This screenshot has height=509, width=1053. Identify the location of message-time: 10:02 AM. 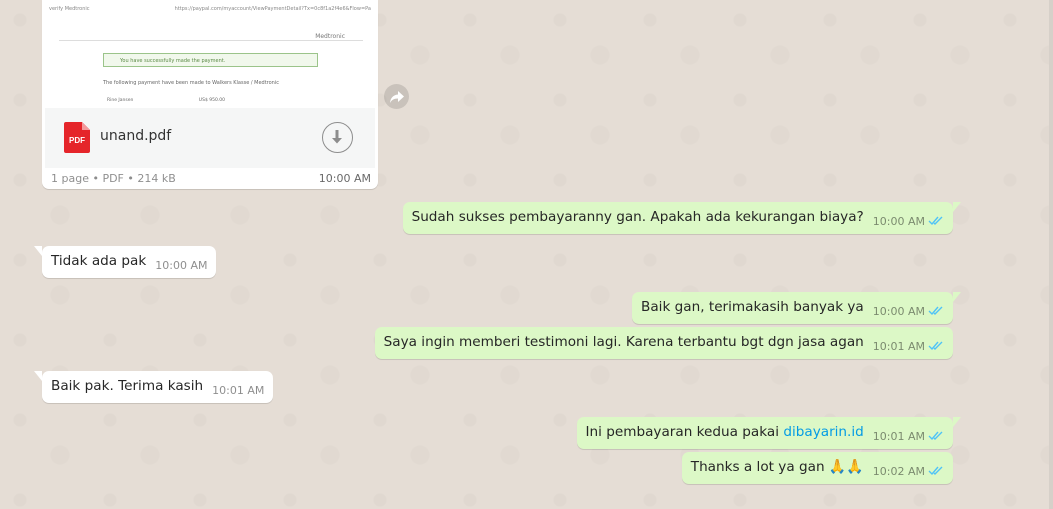
(898, 471).